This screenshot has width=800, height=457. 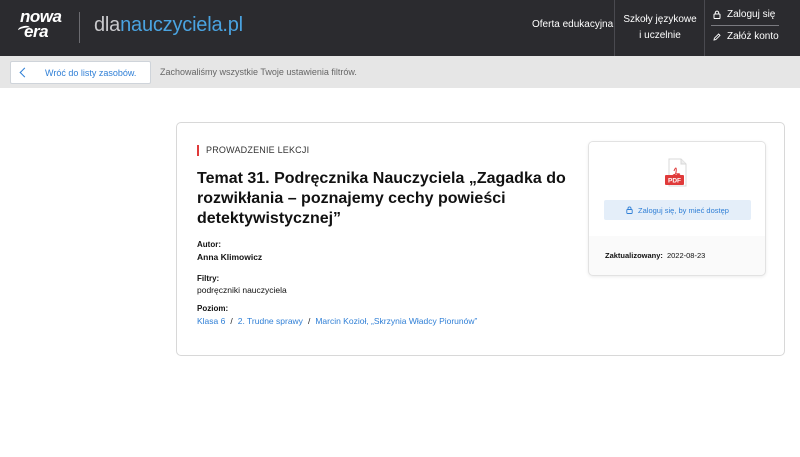 What do you see at coordinates (745, 25) in the screenshot?
I see `nav-underline` at bounding box center [745, 25].